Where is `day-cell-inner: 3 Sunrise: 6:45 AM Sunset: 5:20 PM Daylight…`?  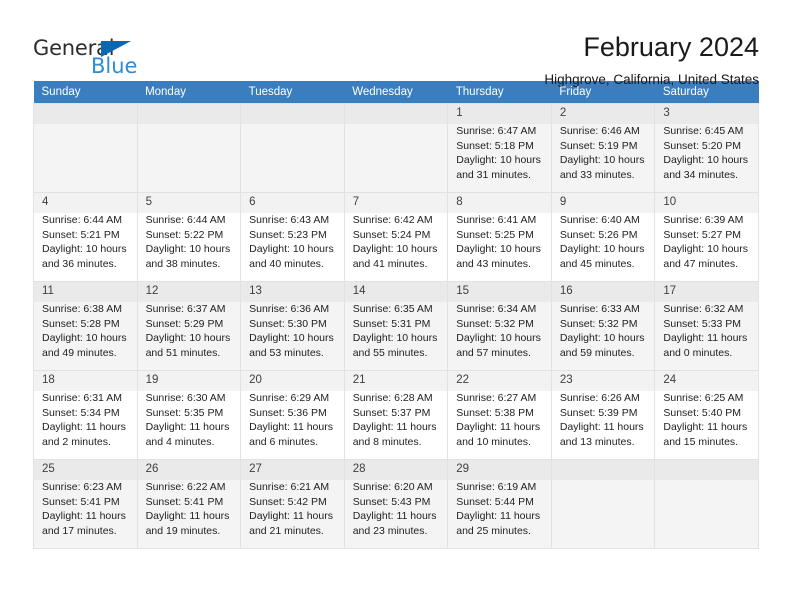
day-cell-inner: 3 Sunrise: 6:45 AM Sunset: 5:20 PM Daylight… is located at coordinates (706, 148).